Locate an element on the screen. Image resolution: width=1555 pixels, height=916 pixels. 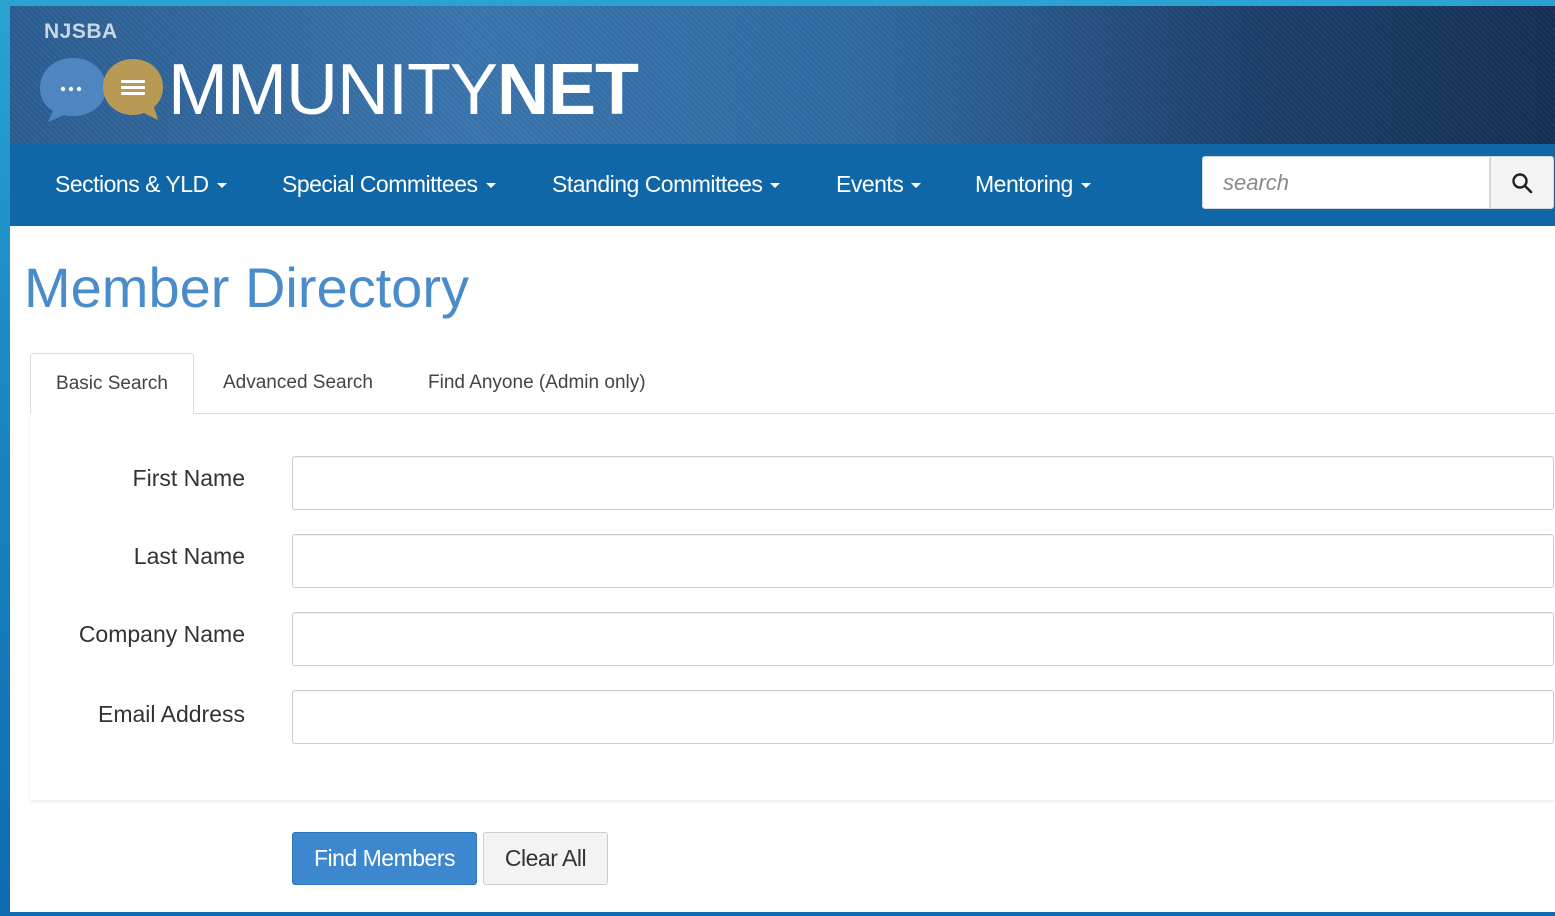
nav-label: Sections & YLD is located at coordinates (132, 184).